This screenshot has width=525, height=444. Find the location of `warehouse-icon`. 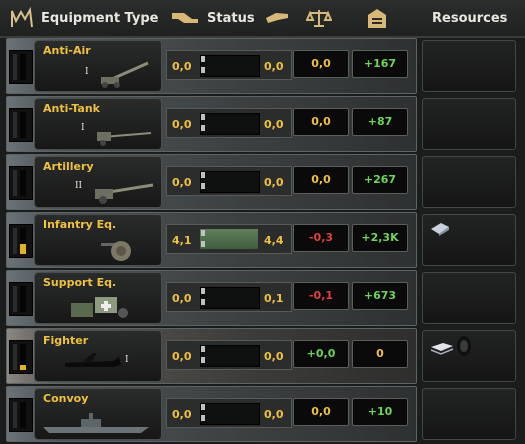

warehouse-icon is located at coordinates (377, 18).